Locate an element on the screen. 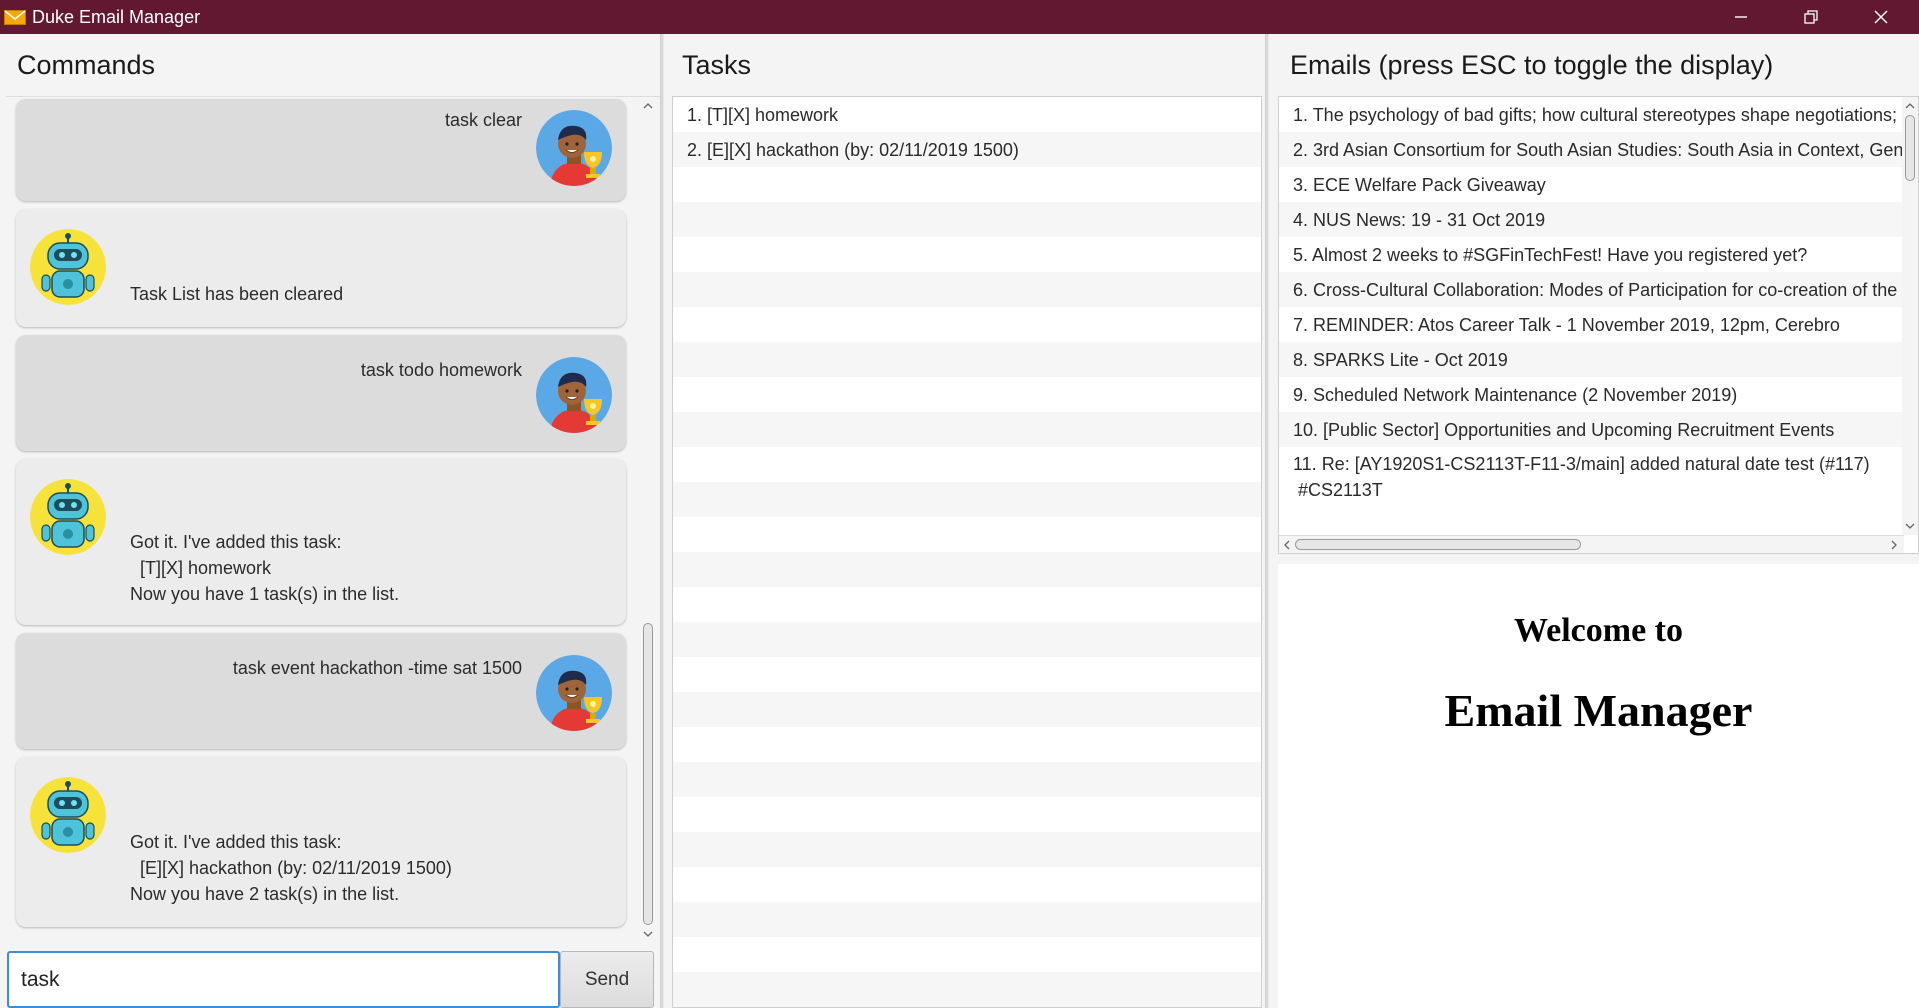 Image resolution: width=1919 pixels, height=1008 pixels. message-text: task event hackathon -time sat 1500 is located at coordinates (377, 668).